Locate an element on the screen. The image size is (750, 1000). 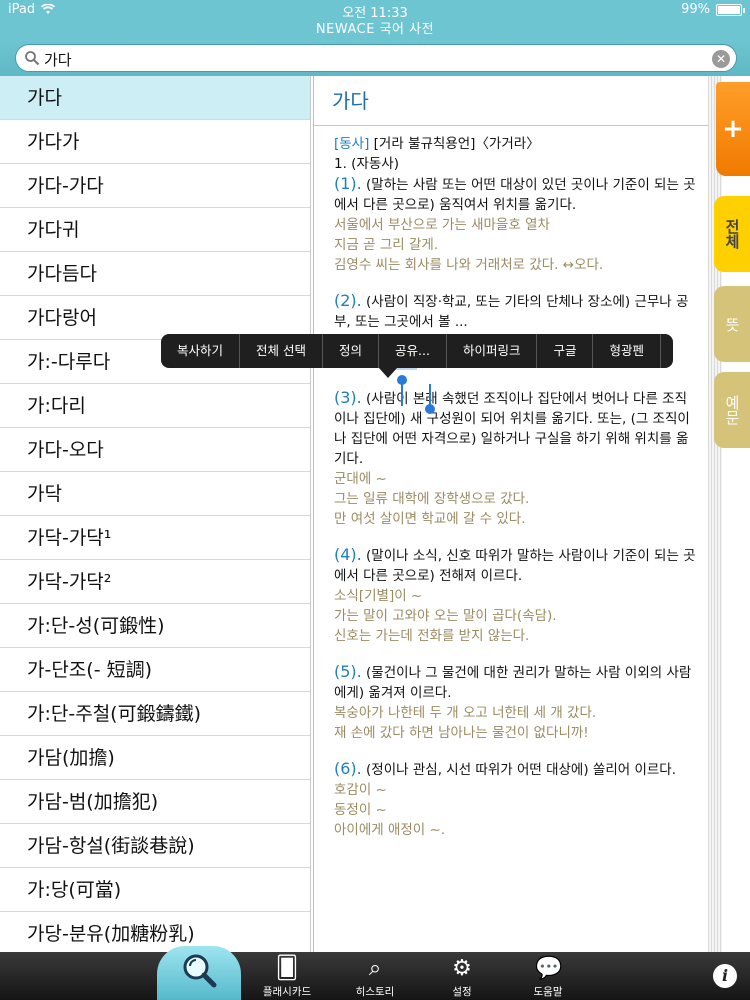
history-button: ⌕ 히스토리 is located at coordinates (375, 976).